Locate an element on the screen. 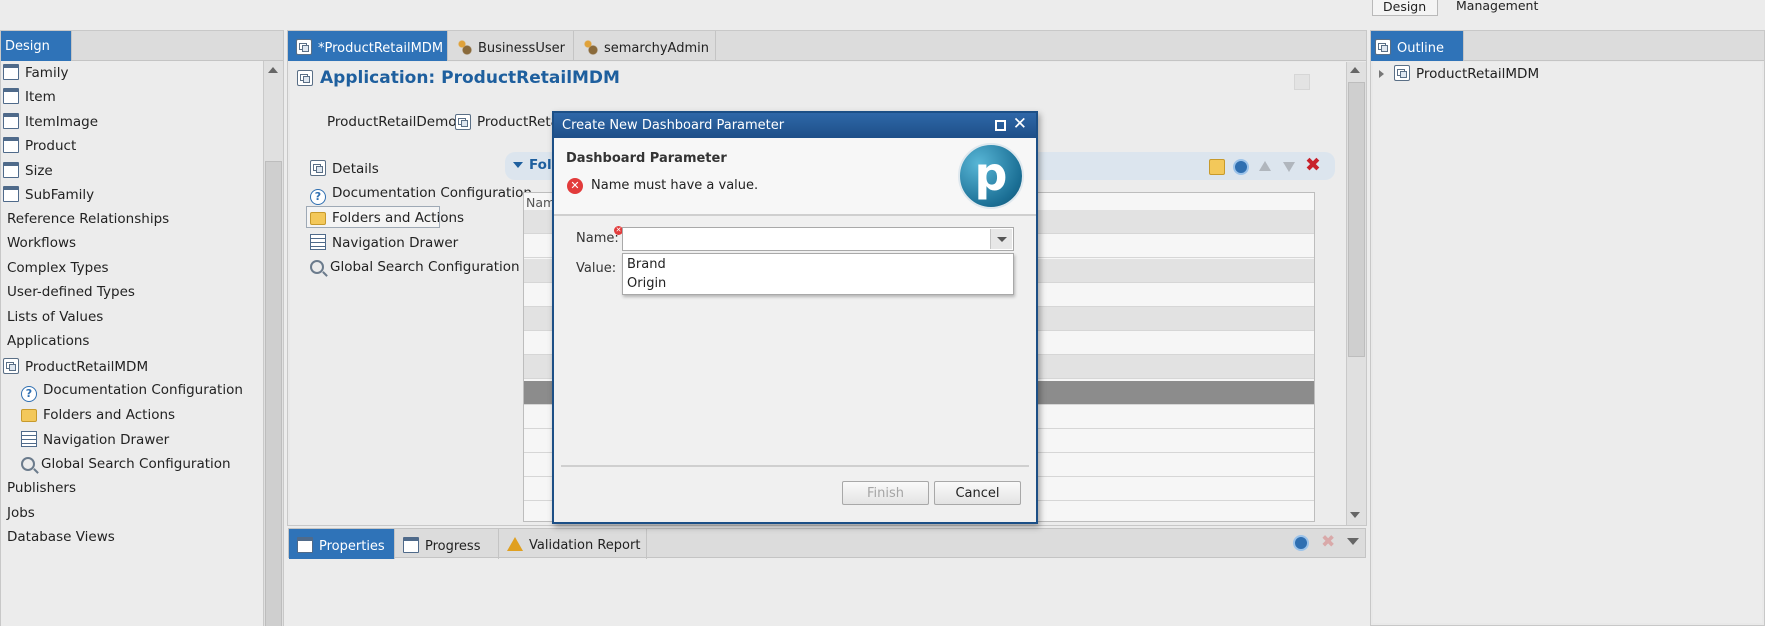 This screenshot has height=626, width=1765. tree-item-lists-of-values: Lists of Values is located at coordinates (55, 320).